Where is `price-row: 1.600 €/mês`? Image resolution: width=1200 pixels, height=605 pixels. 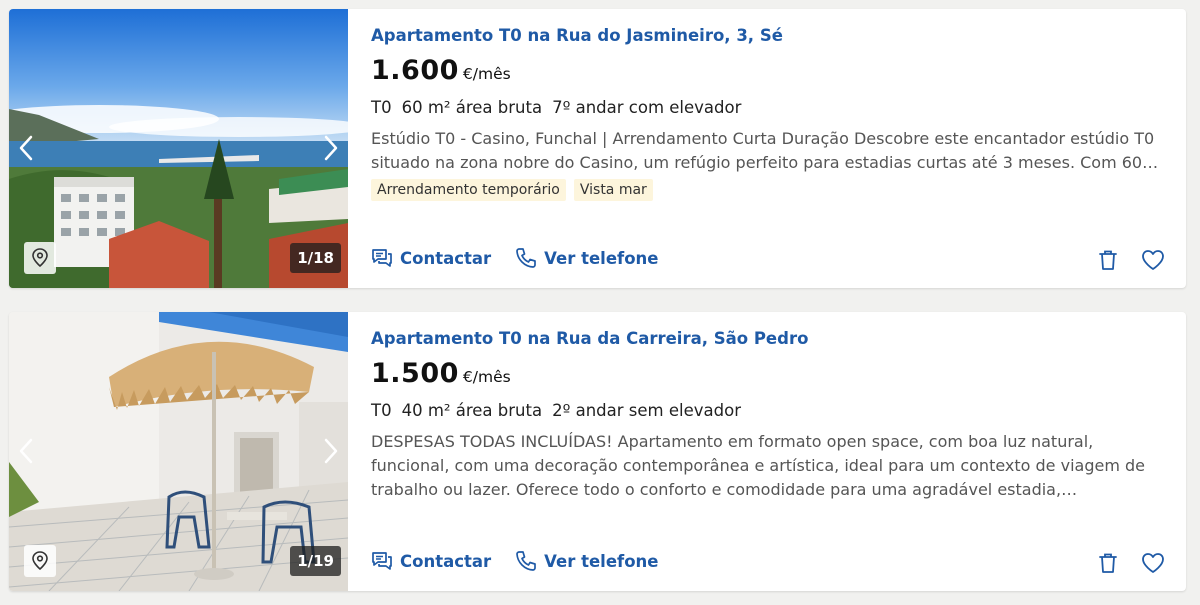
price-row: 1.600 €/mês is located at coordinates (441, 70).